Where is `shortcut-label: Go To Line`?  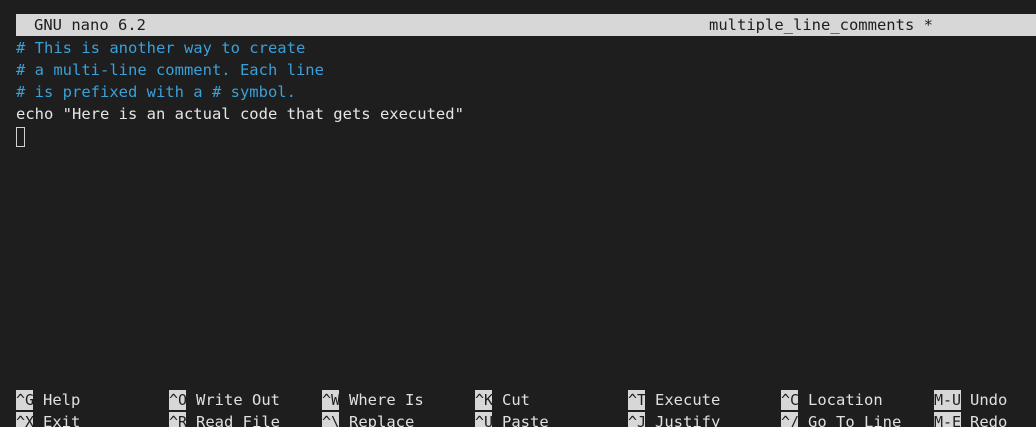
shortcut-label: Go To Line is located at coordinates (855, 420).